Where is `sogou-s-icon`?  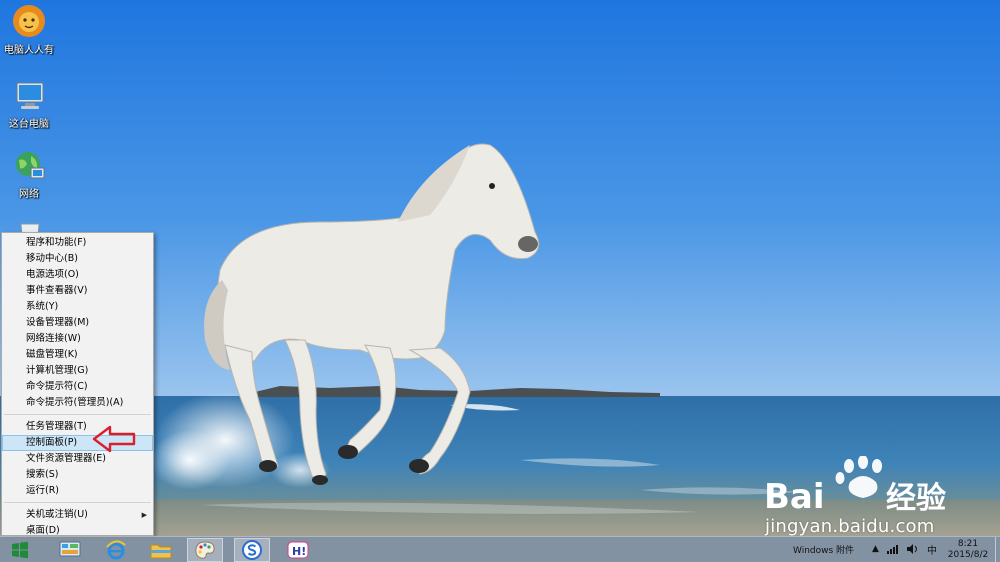
sogou-s-icon is located at coordinates (252, 550).